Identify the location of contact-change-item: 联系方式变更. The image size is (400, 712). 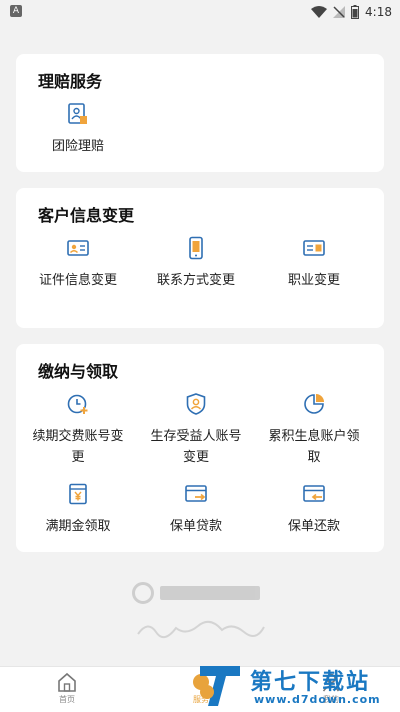
(196, 263).